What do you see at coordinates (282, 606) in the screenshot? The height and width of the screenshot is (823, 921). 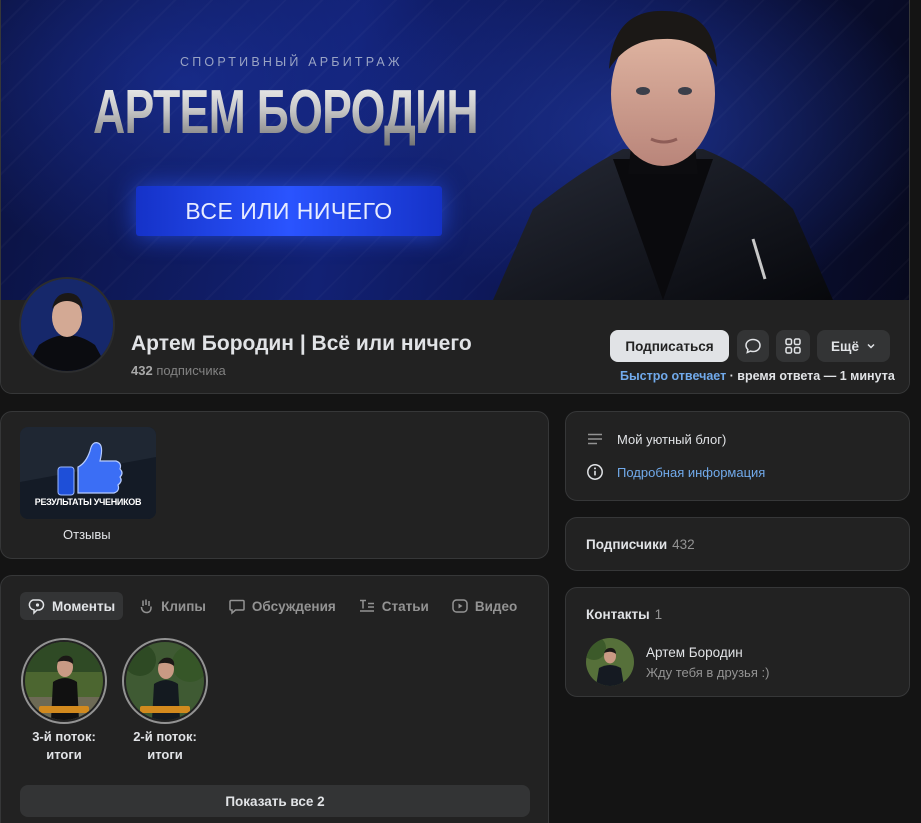 I see `tab-discussions: Обсуждения` at bounding box center [282, 606].